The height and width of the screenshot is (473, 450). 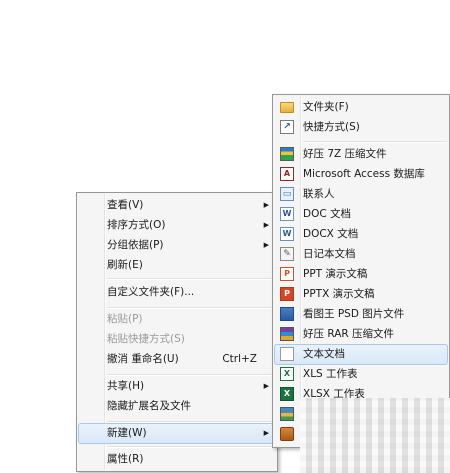 I want to click on menu-item-label: 粘贴(P), so click(x=125, y=319).